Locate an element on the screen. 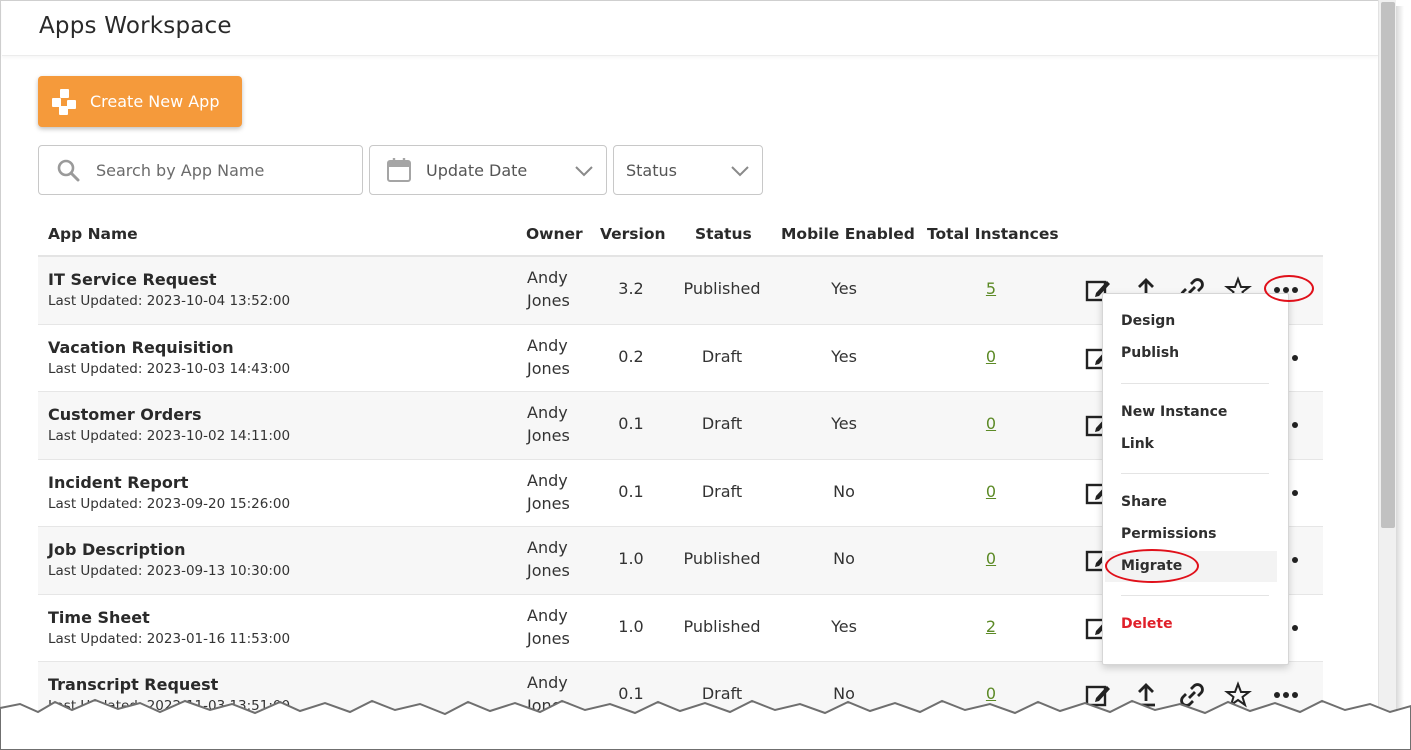 The image size is (1411, 750). update-date-filter: Update Date is located at coordinates (488, 170).